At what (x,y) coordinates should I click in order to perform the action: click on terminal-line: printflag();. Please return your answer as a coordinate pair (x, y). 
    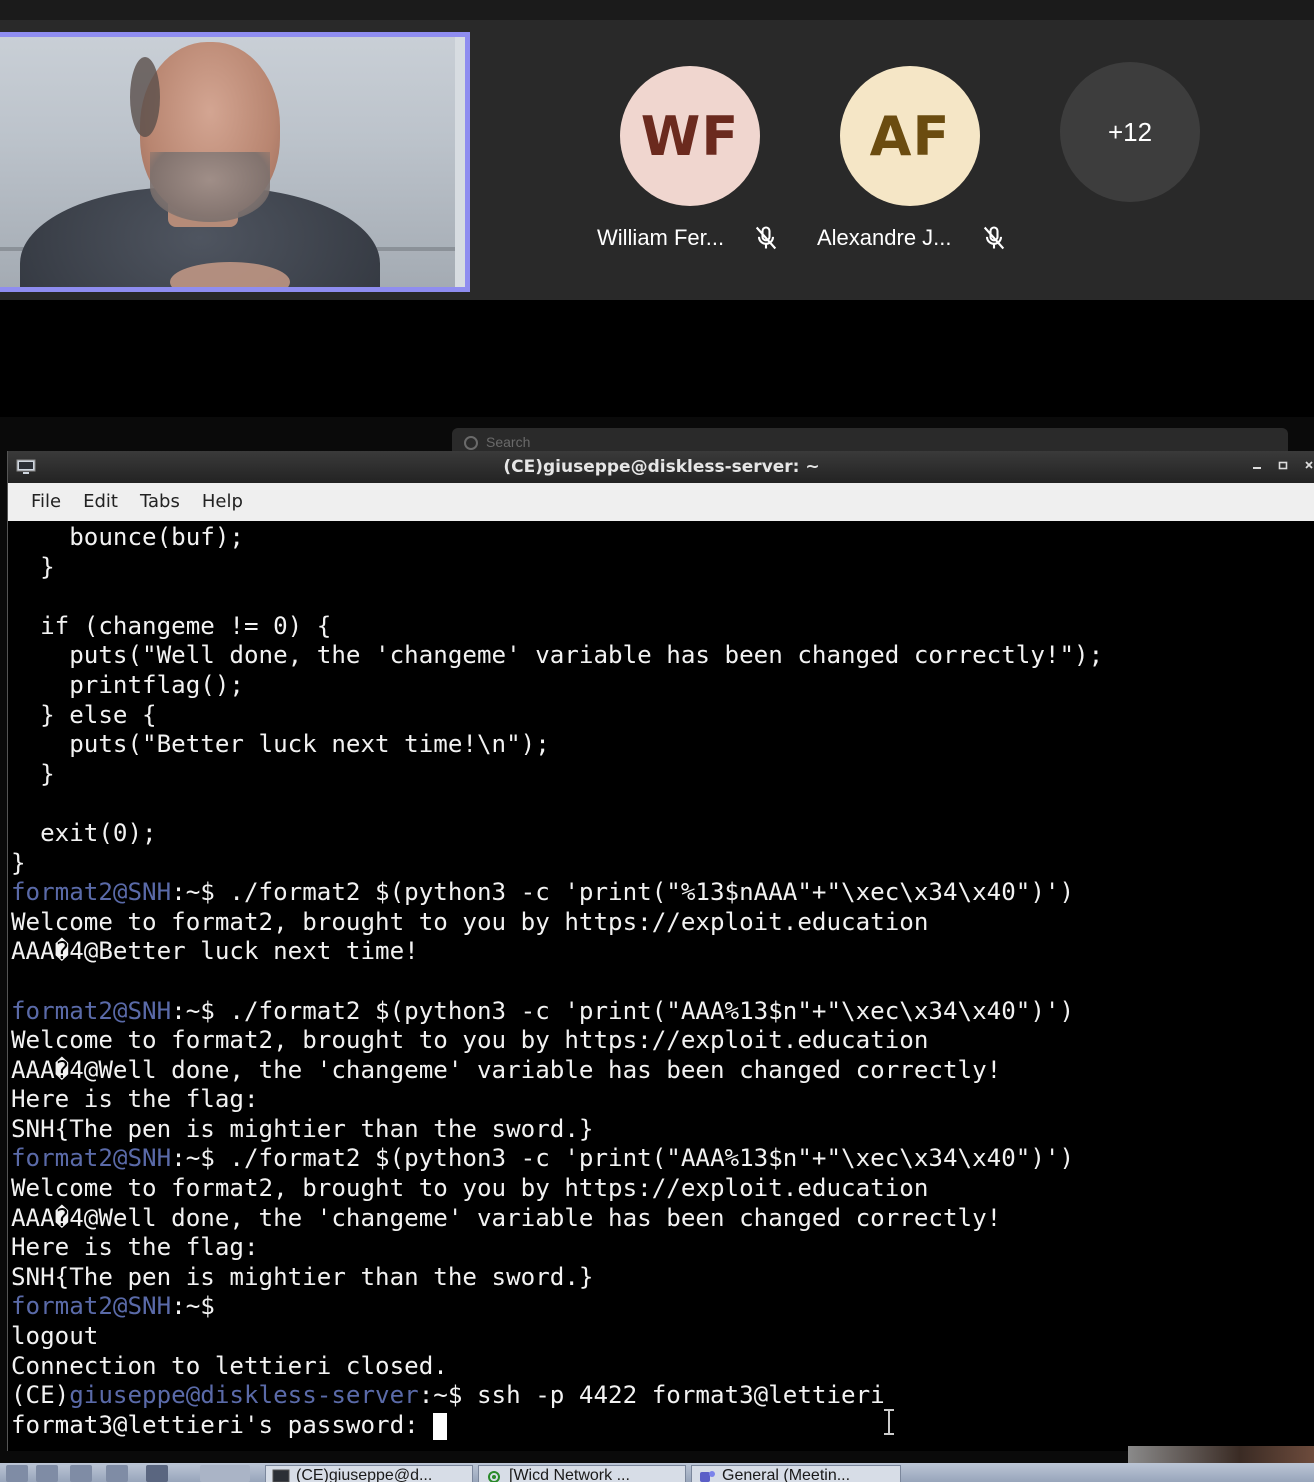
    Looking at the image, I should click on (662, 686).